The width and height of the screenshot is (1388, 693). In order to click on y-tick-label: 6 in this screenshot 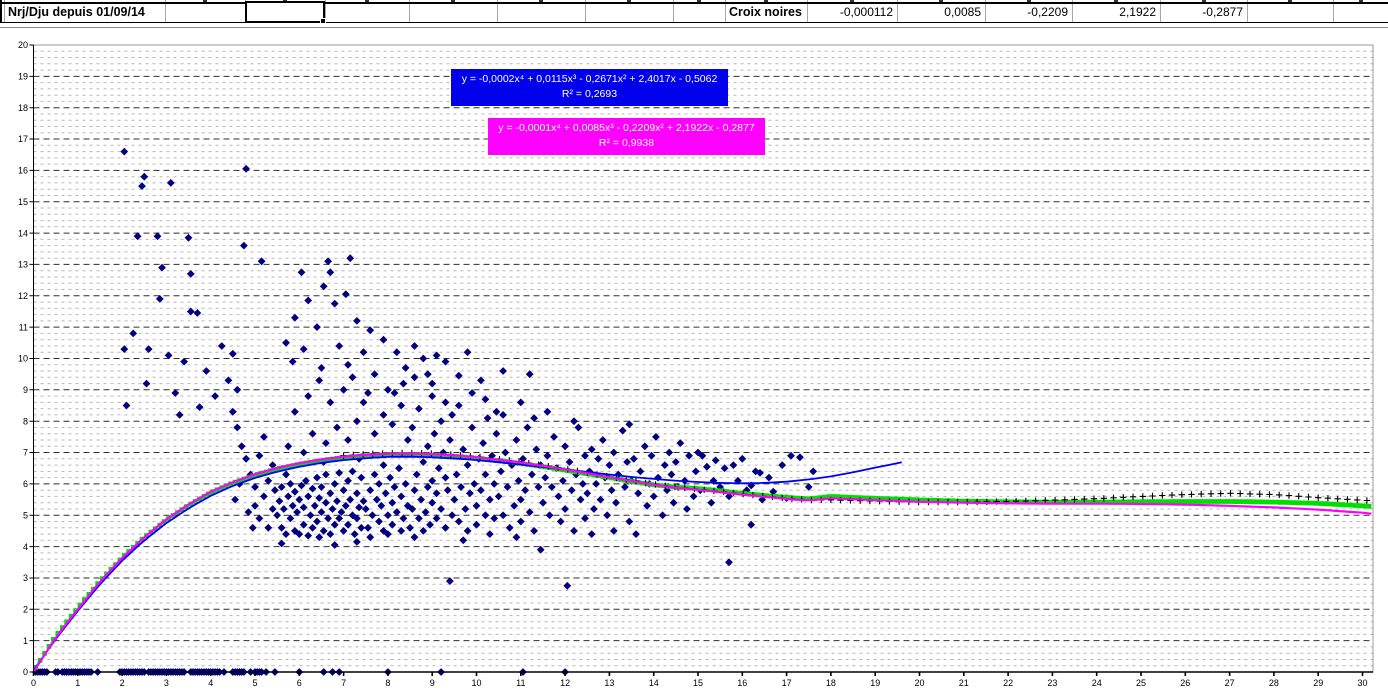, I will do `click(25, 484)`.